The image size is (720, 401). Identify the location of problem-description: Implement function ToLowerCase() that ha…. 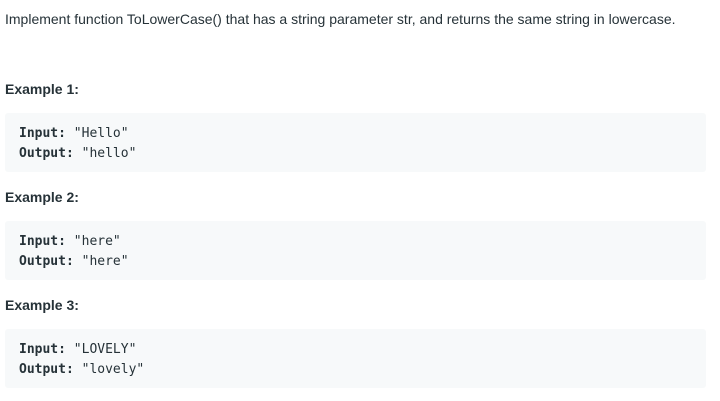
(340, 19).